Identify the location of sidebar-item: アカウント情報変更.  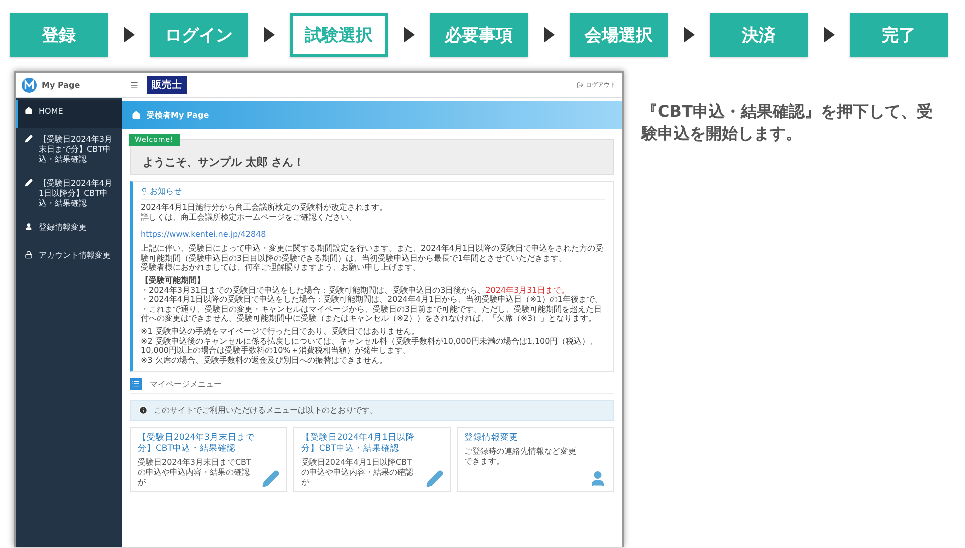
(69, 258).